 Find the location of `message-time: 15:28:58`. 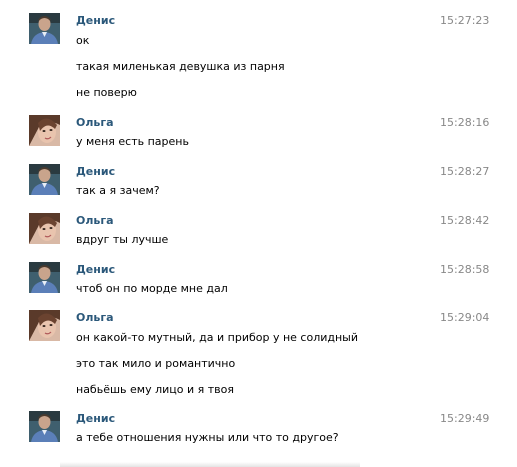

message-time: 15:28:58 is located at coordinates (464, 269).